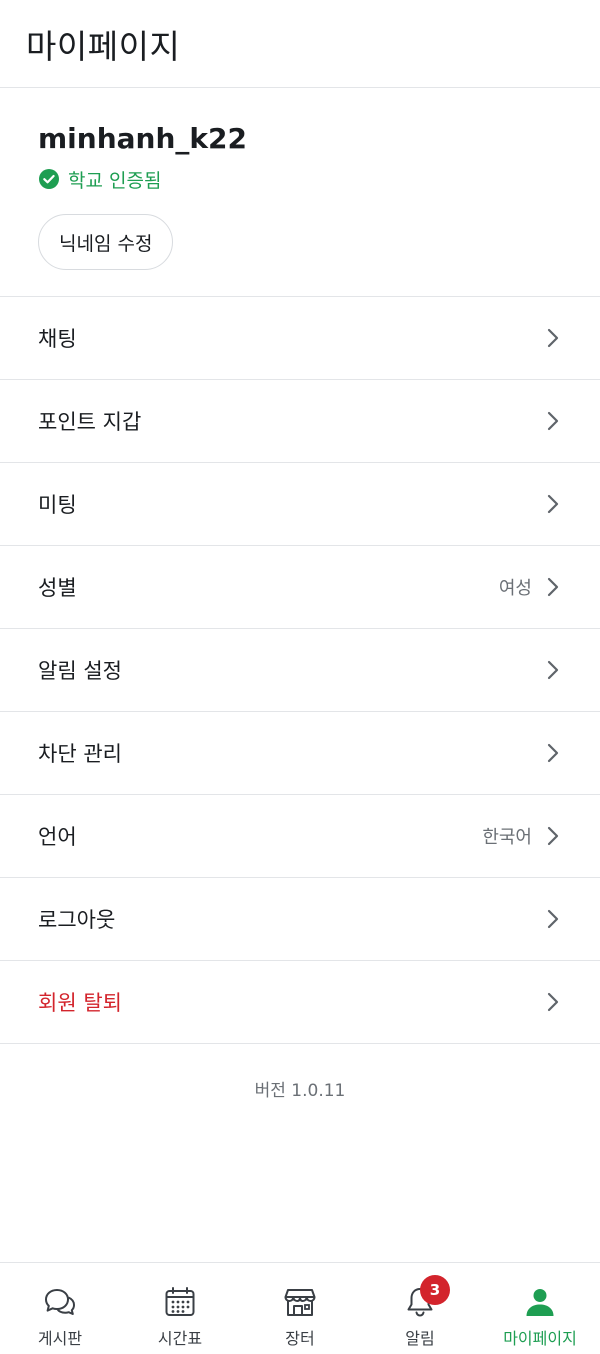 Image resolution: width=600 pixels, height=1354 pixels. What do you see at coordinates (300, 919) in the screenshot?
I see `menu-item-logout: 로그아웃` at bounding box center [300, 919].